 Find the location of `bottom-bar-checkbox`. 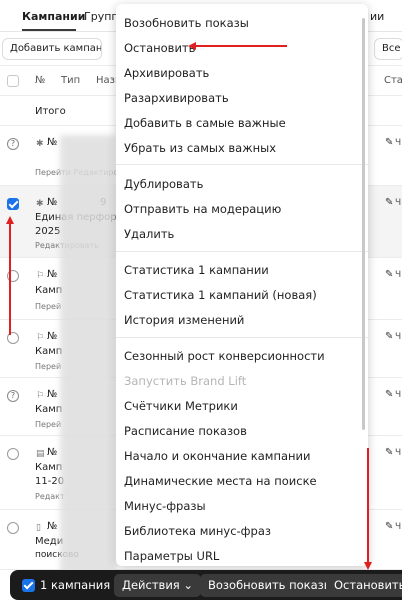

bottom-bar-checkbox is located at coordinates (28, 585).